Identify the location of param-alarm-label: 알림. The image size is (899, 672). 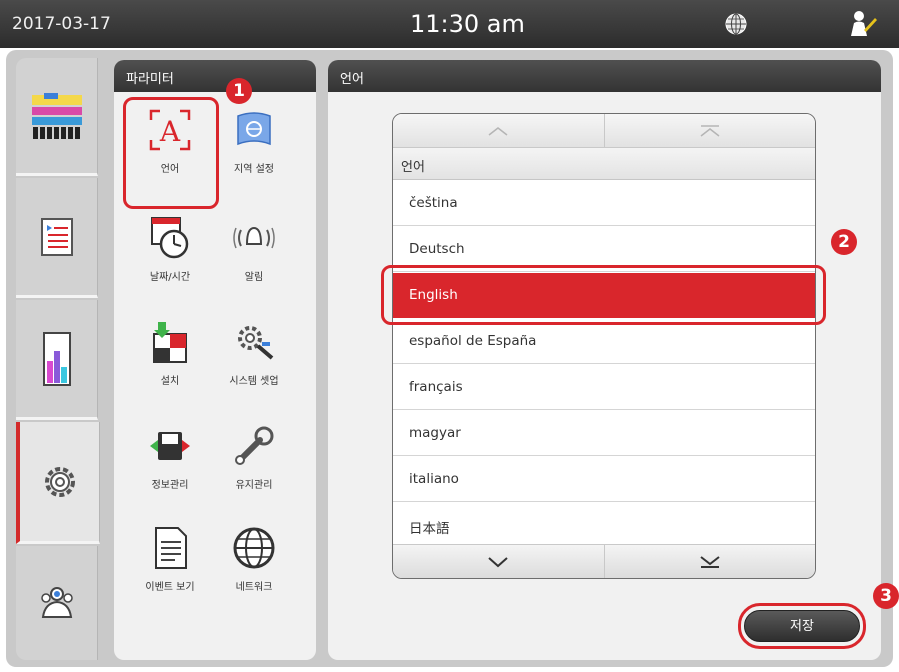
(254, 277).